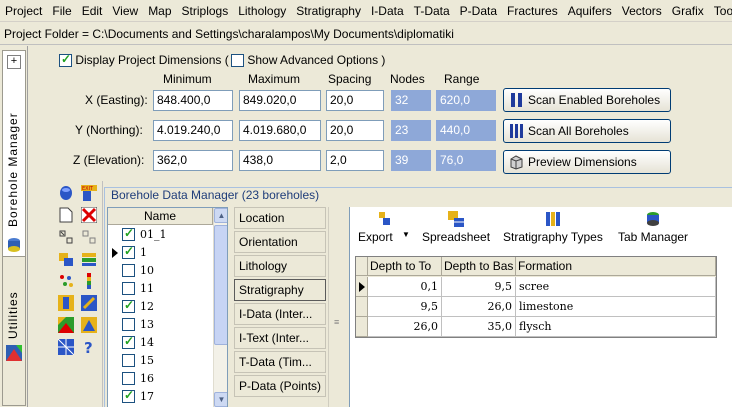 The width and height of the screenshot is (732, 407). Describe the element at coordinates (405, 266) in the screenshot. I see `col-depth-top-header: Depth to To` at that location.